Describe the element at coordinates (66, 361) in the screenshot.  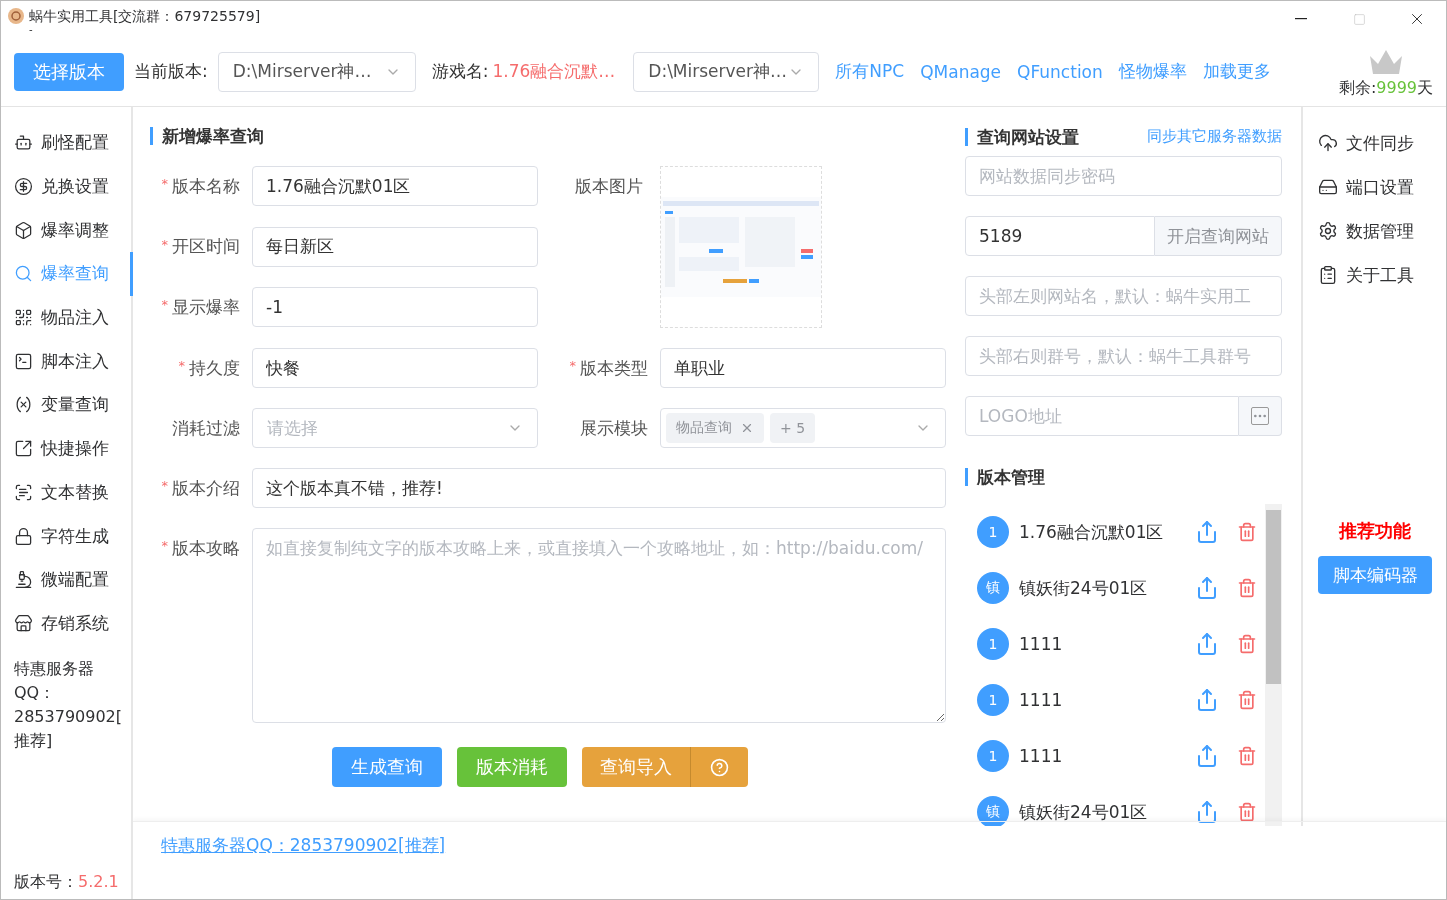
I see `sidebar-item: 脚本注入` at that location.